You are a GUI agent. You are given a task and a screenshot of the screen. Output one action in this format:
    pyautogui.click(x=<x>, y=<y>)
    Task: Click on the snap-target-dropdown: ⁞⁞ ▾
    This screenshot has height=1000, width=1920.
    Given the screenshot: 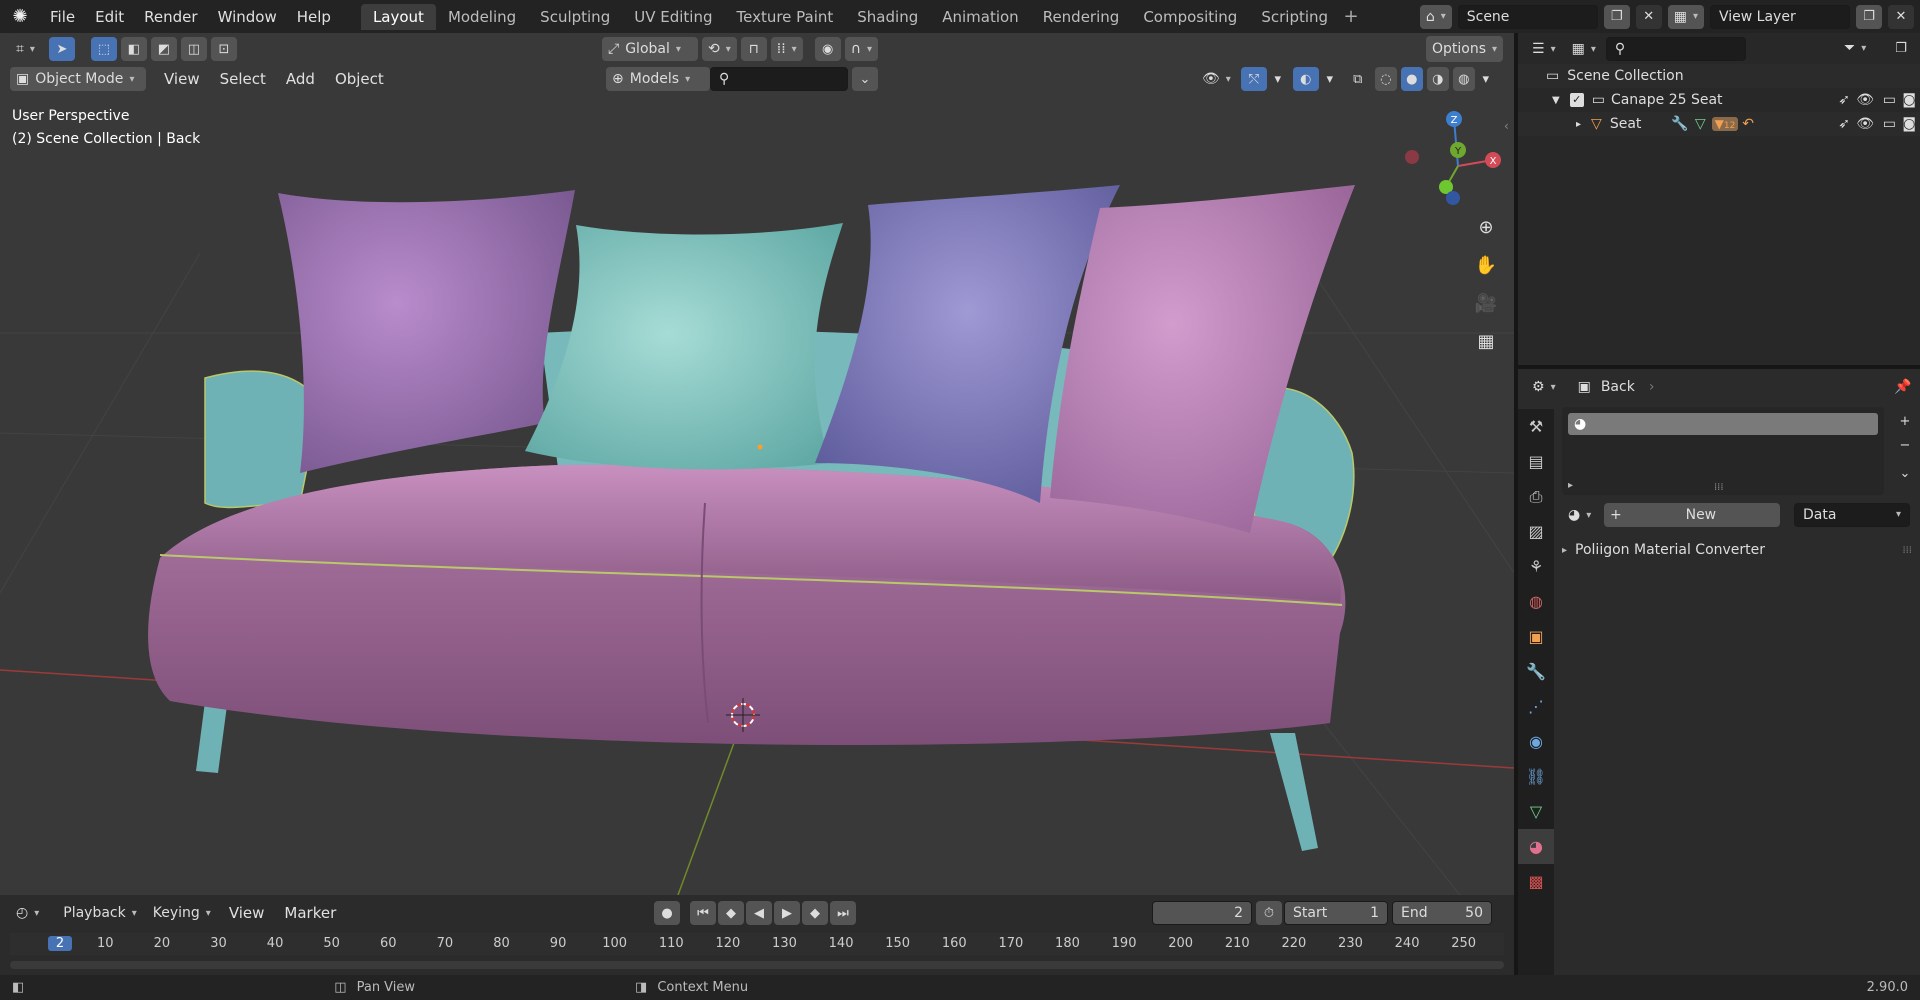 What is the action you would take?
    pyautogui.click(x=786, y=49)
    